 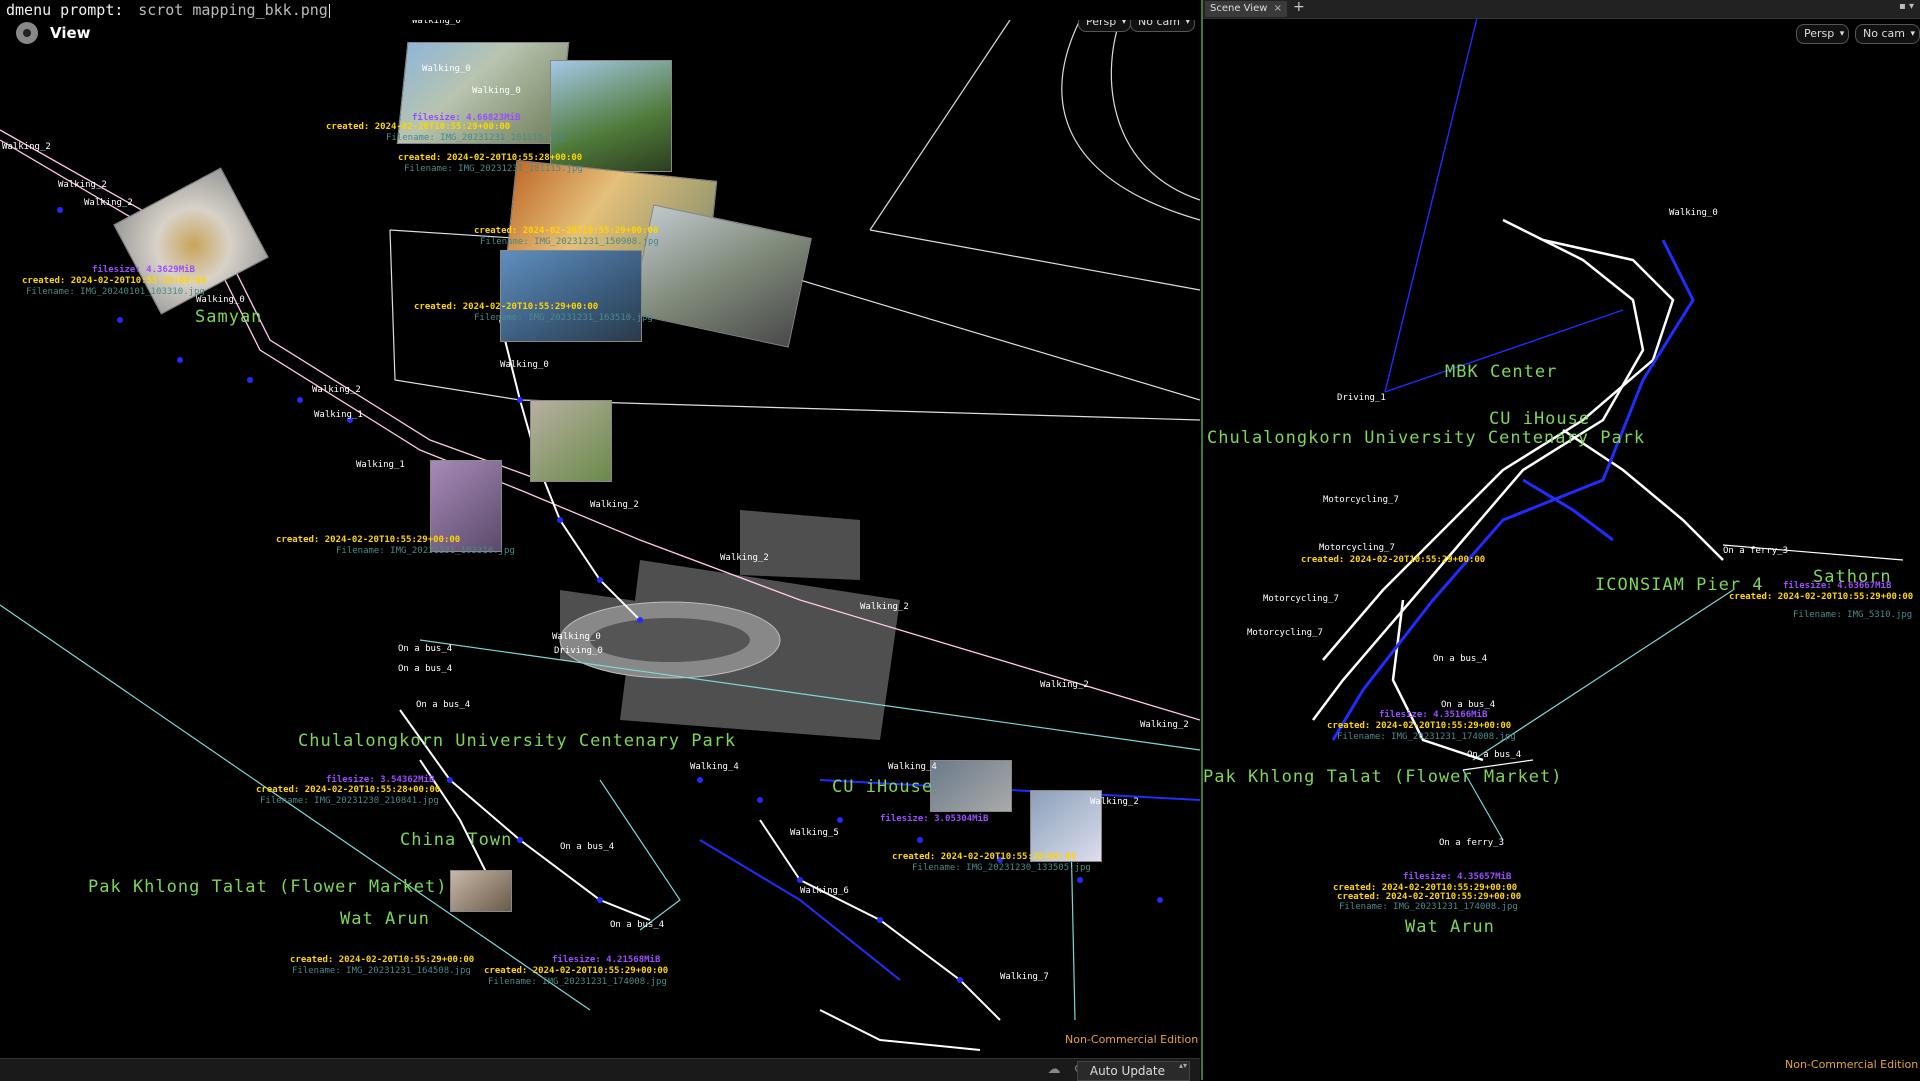 I want to click on stadium-field, so click(x=670, y=640).